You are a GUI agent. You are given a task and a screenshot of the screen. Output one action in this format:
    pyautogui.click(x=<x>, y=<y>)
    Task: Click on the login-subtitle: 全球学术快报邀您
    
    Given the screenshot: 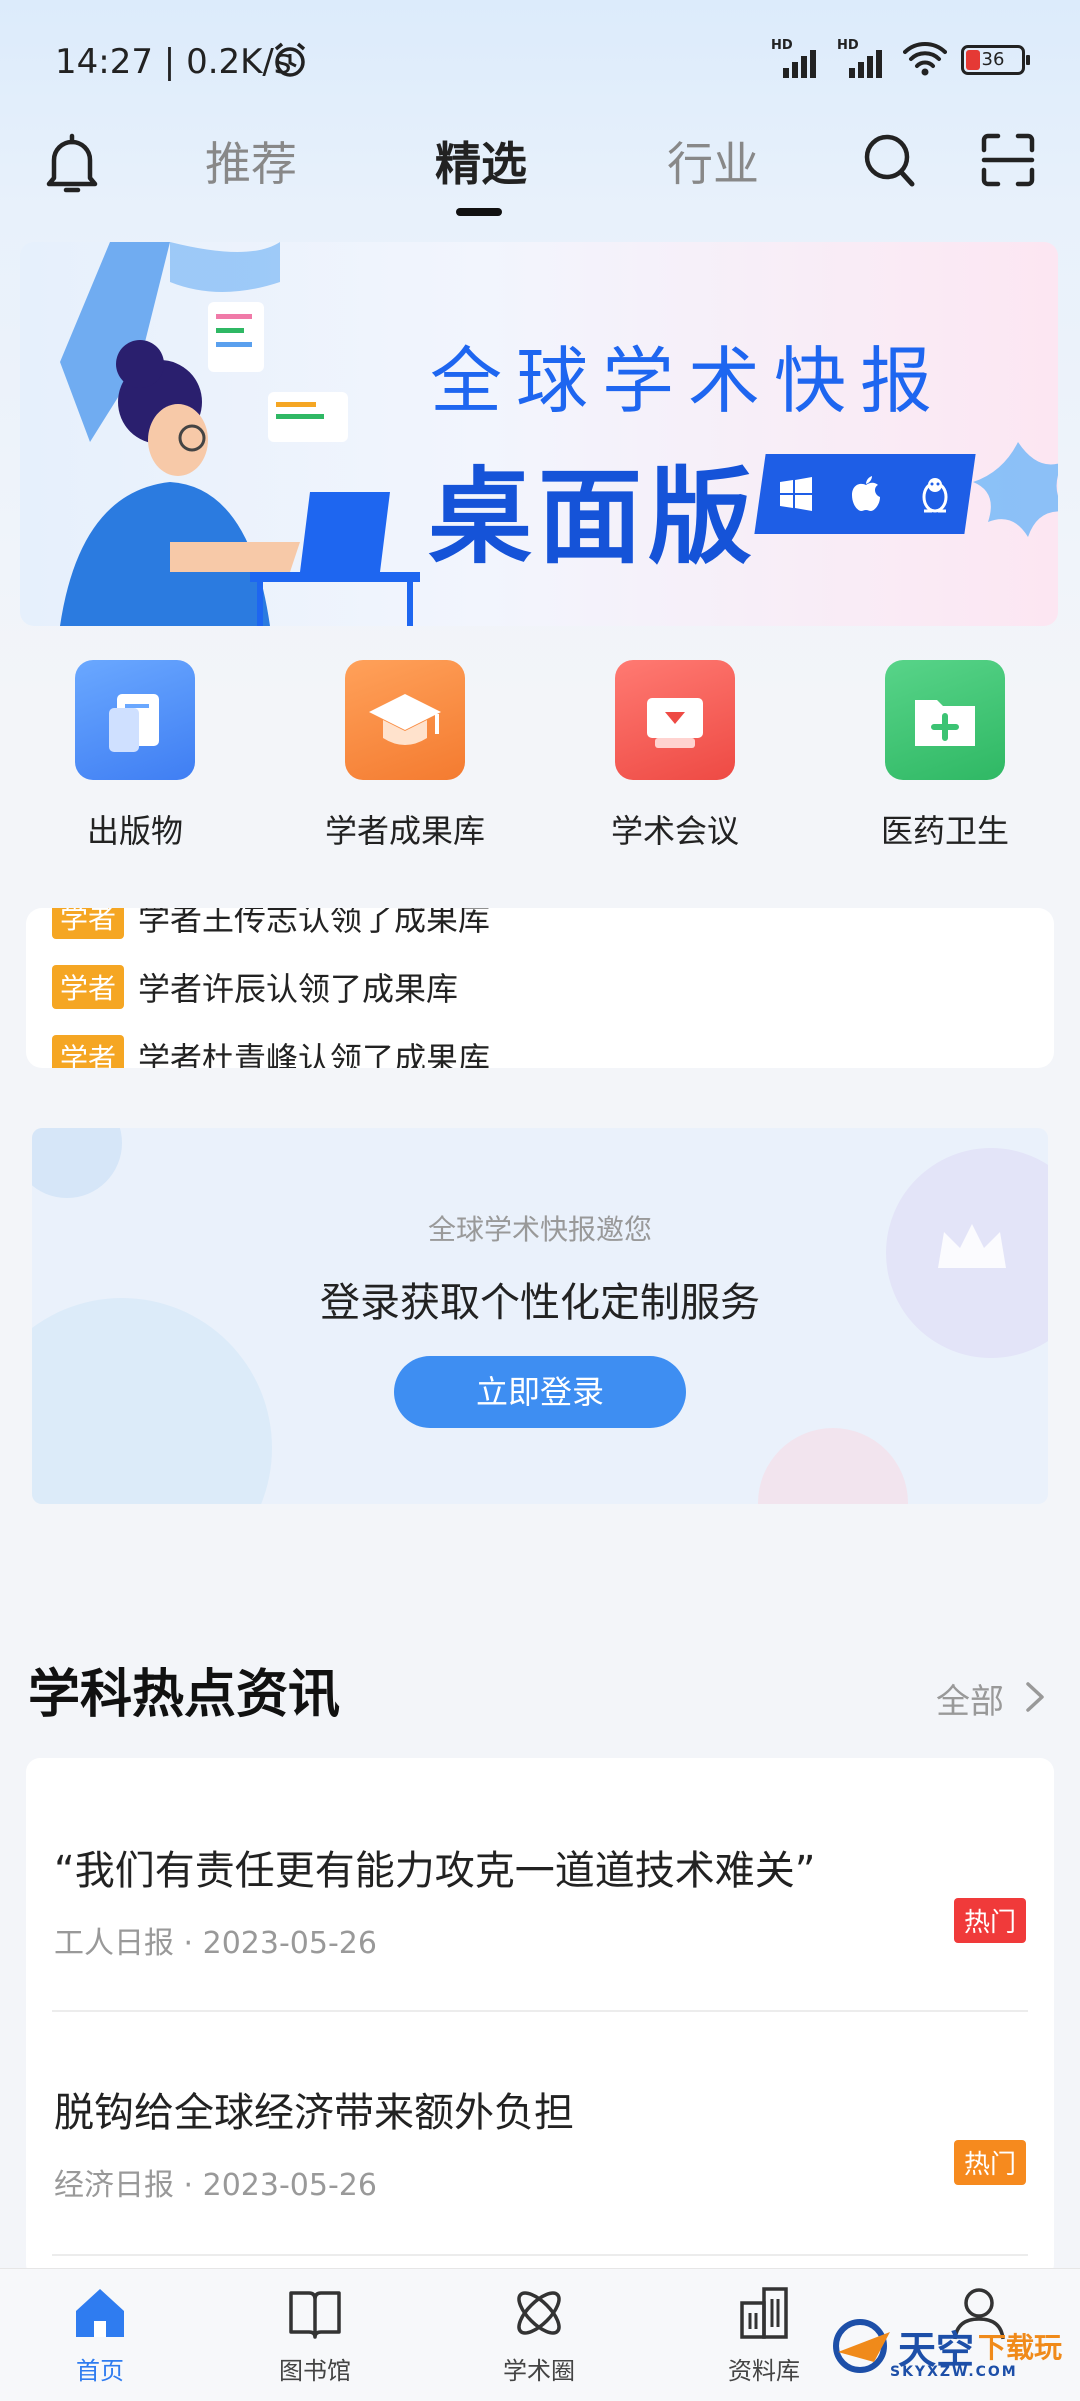 What is the action you would take?
    pyautogui.click(x=539, y=1229)
    